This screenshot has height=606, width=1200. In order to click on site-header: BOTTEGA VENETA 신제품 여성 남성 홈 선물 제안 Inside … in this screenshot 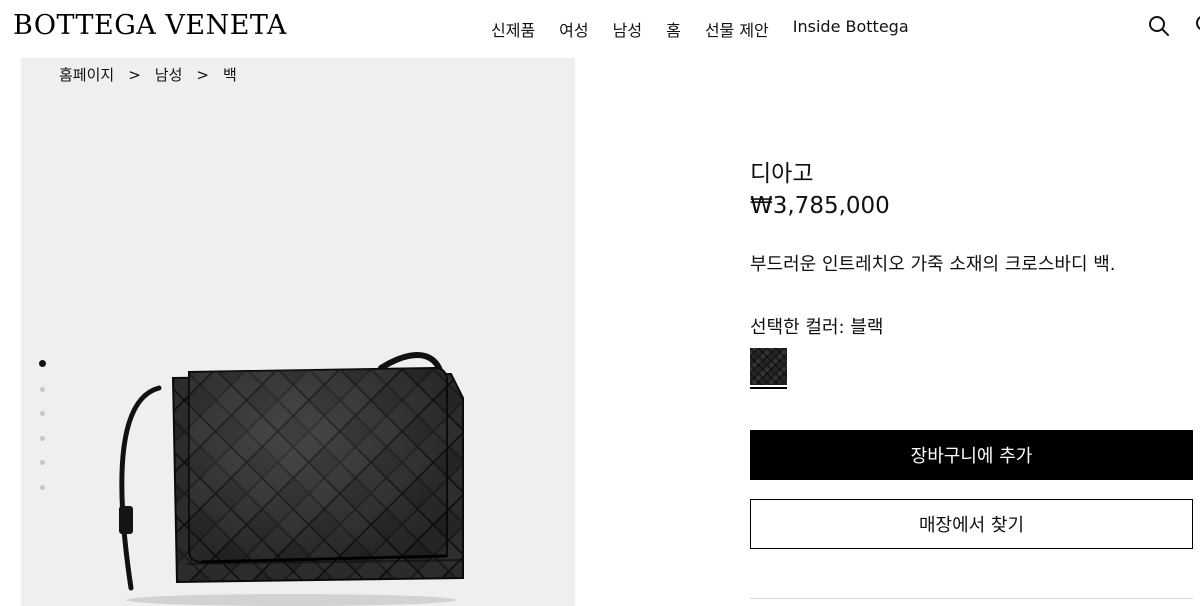, I will do `click(600, 29)`.